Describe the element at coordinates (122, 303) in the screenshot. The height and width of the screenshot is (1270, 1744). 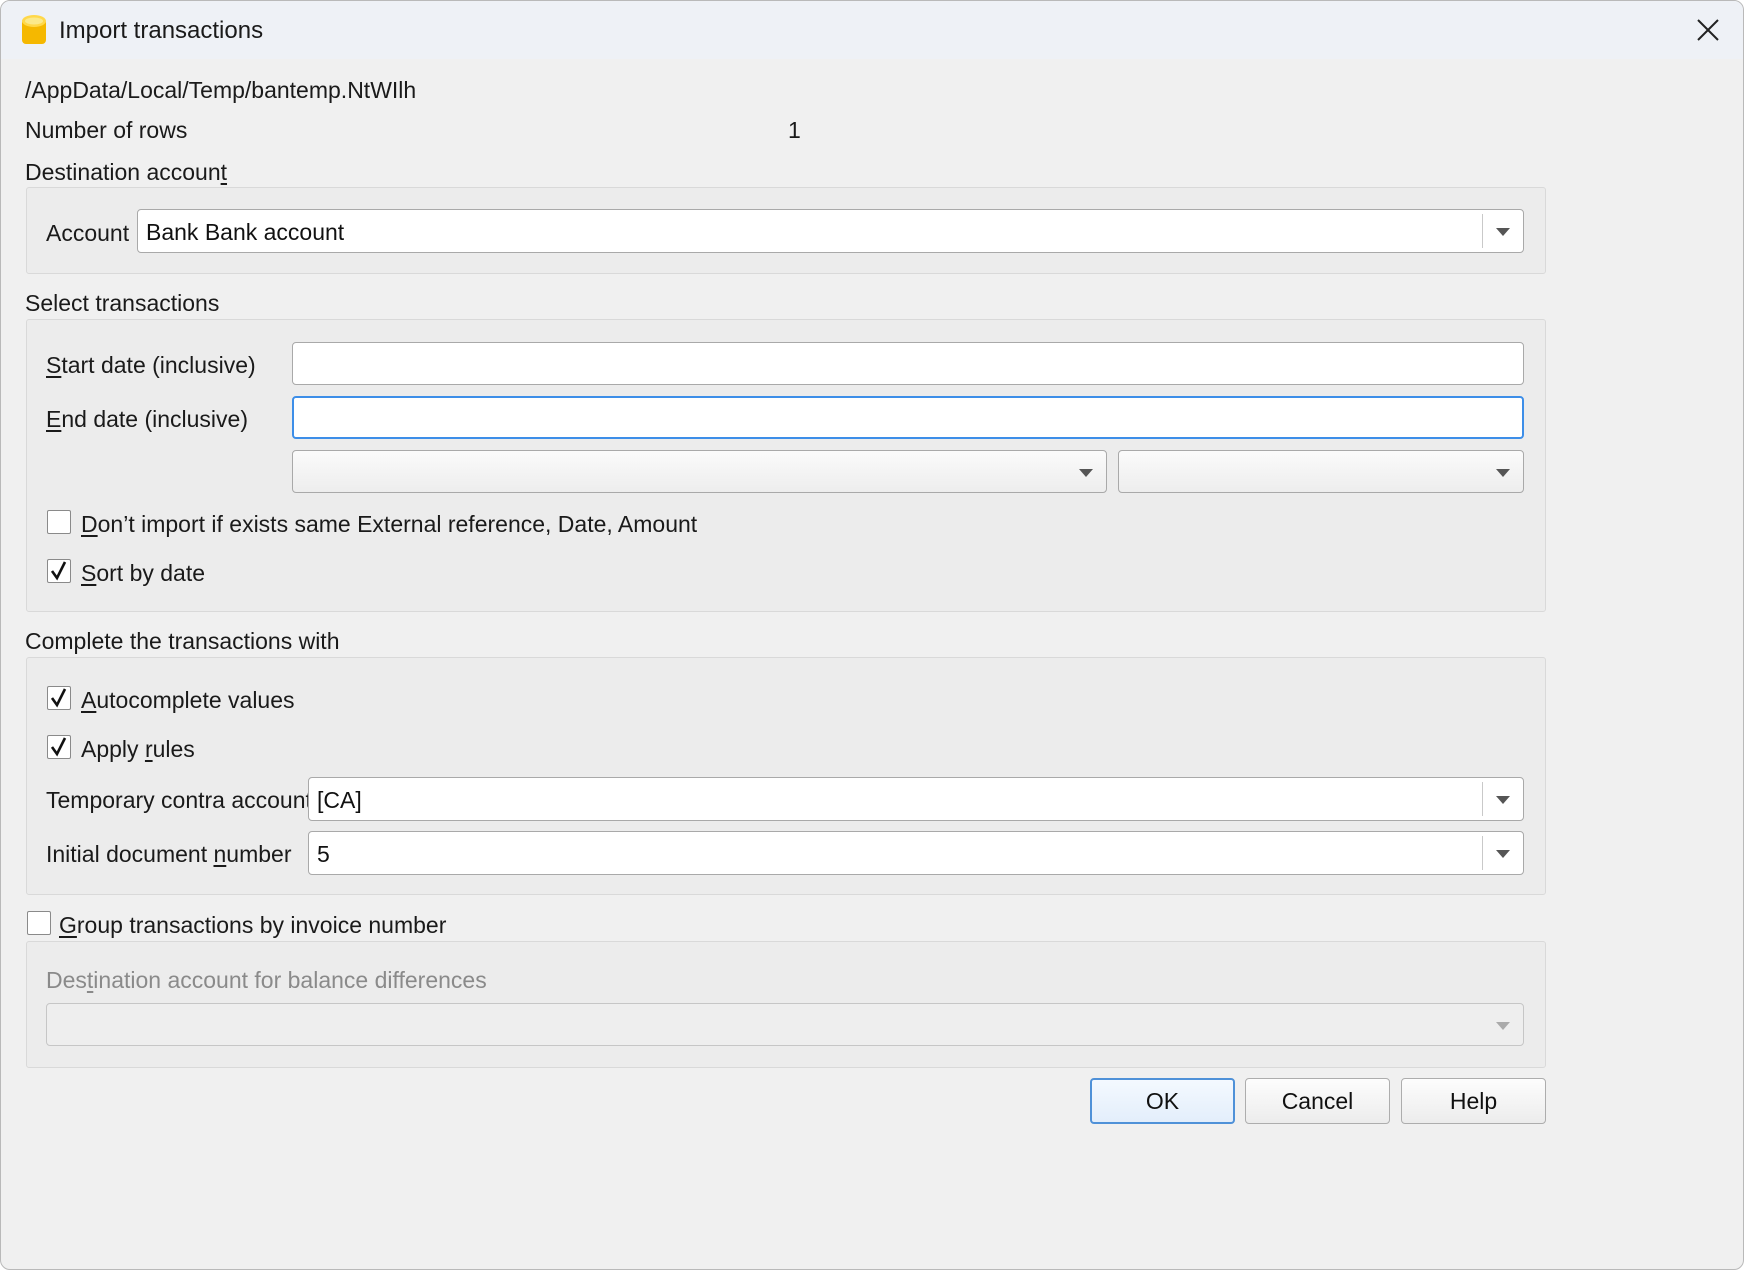
I see `select-section-label: Select transactions` at that location.